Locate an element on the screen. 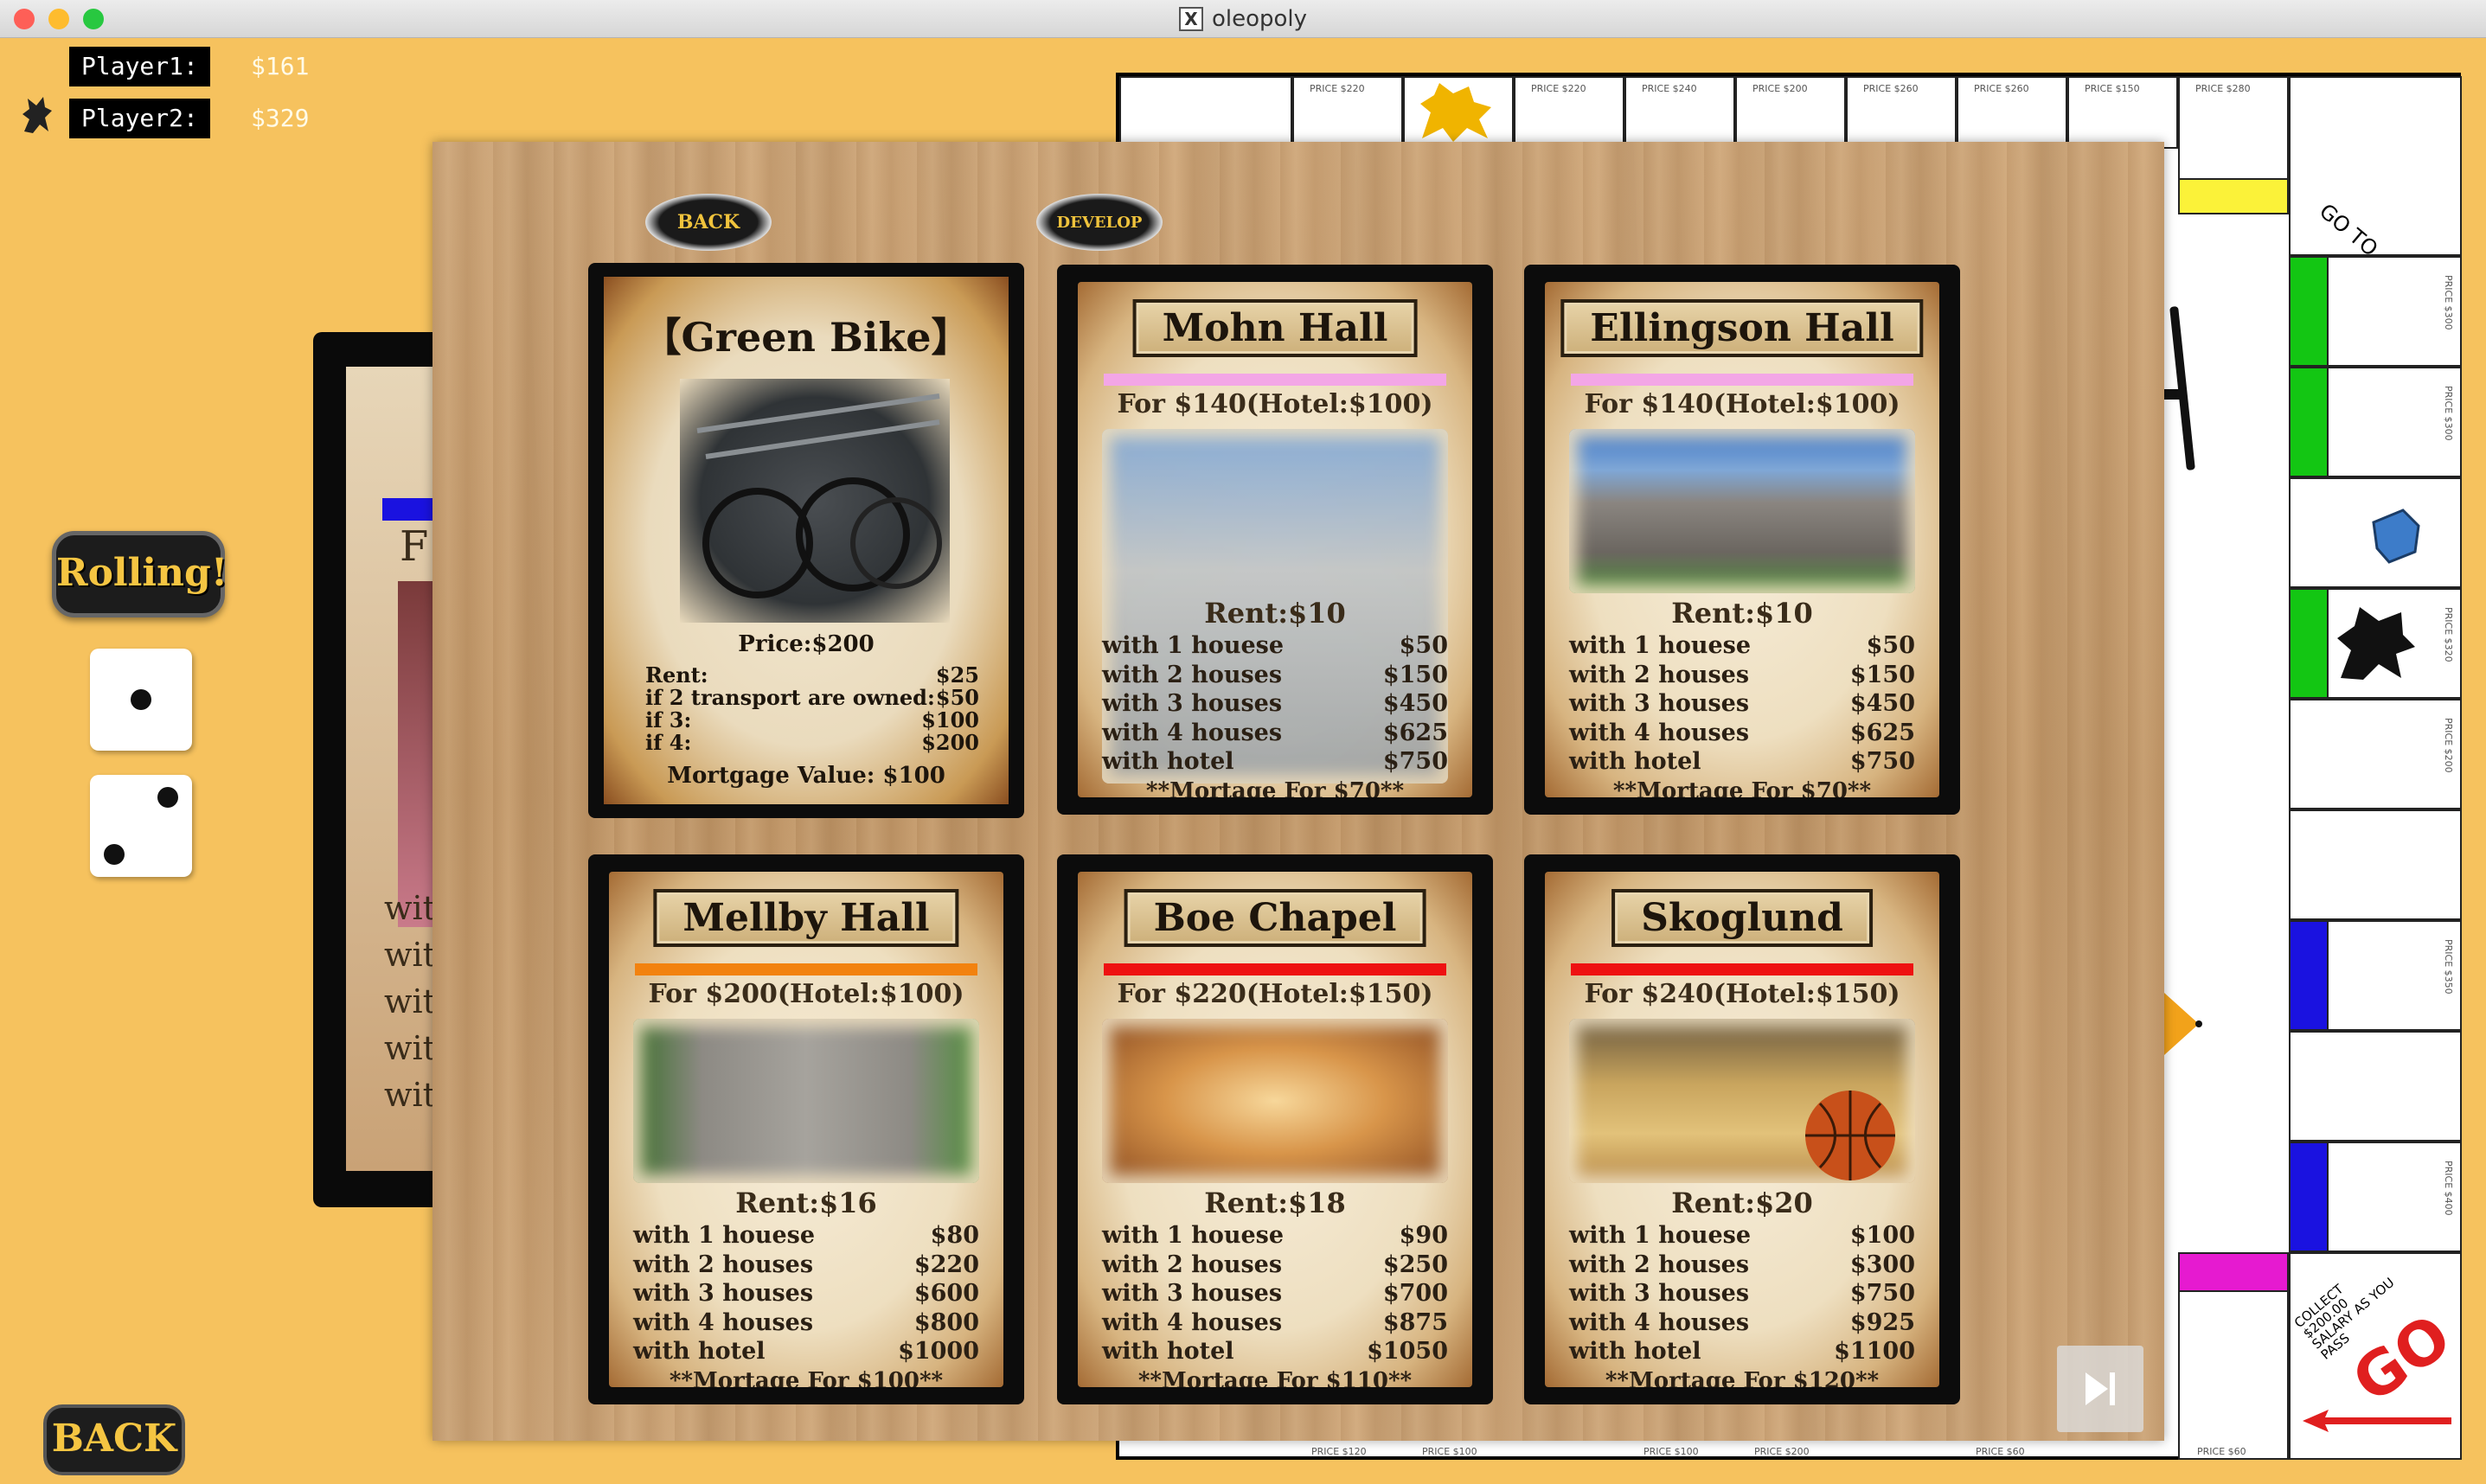 Image resolution: width=2486 pixels, height=1484 pixels. card-title: Boe Chapel is located at coordinates (1275, 918).